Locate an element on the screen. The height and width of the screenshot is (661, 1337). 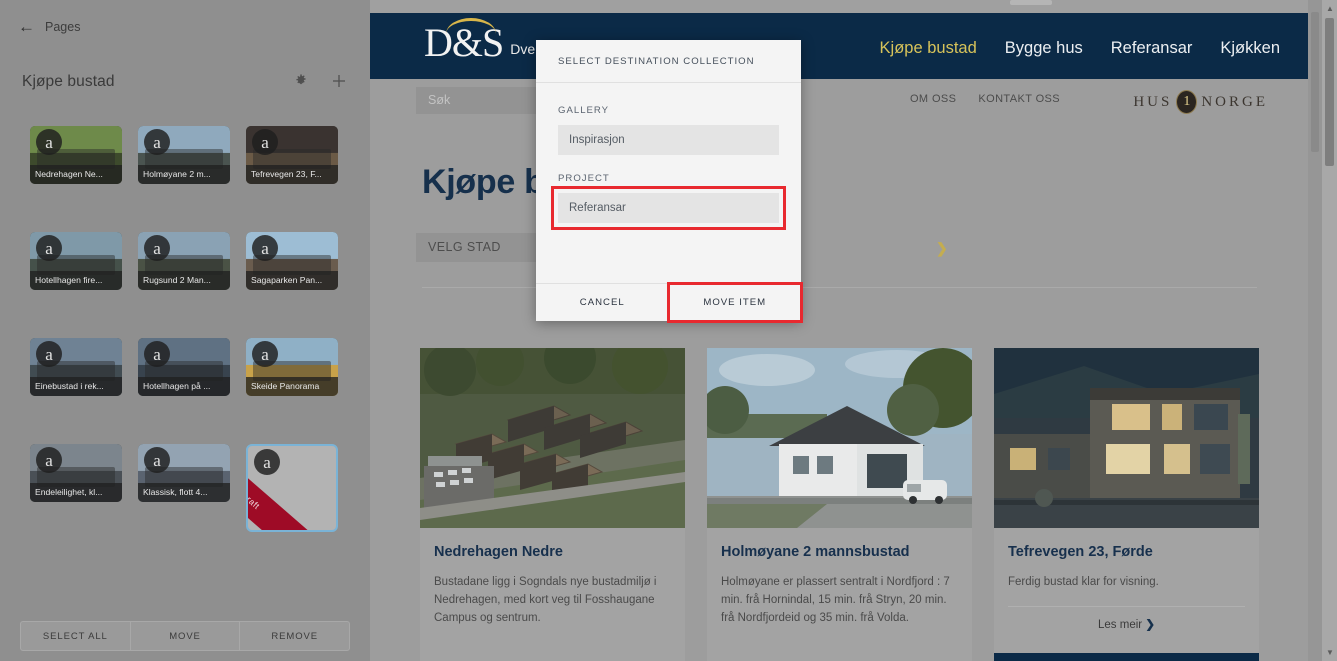
scroll-up-icon: ▲ is located at coordinates (1330, 8).